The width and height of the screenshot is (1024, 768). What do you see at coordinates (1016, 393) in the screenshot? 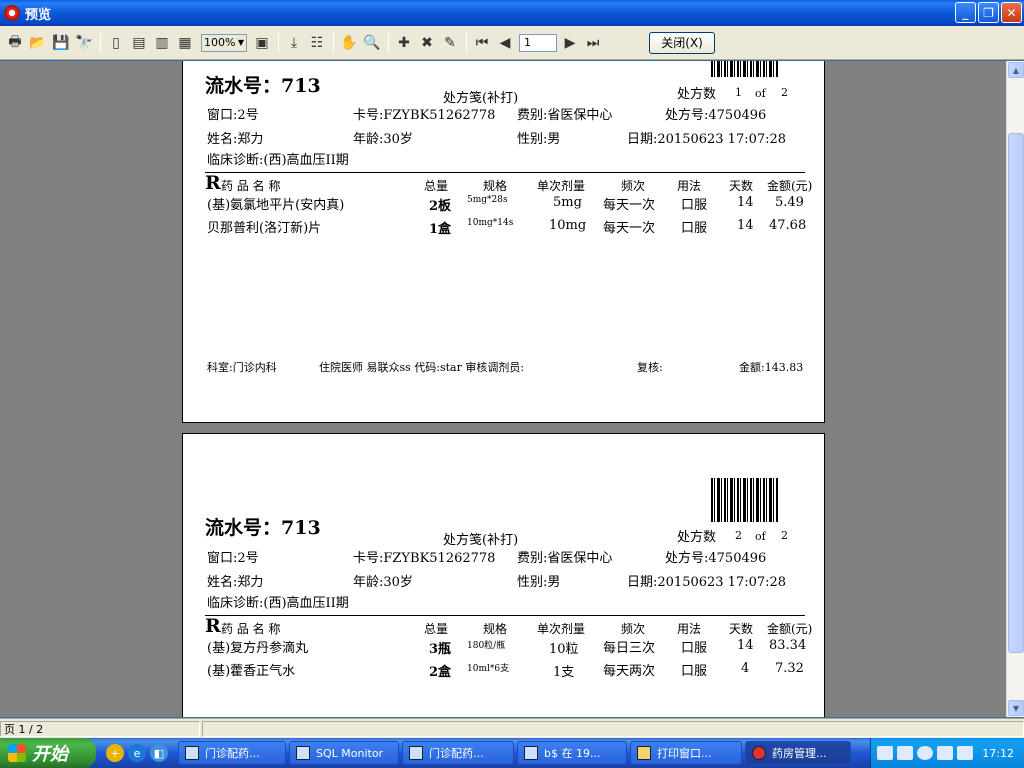
I see `scroll-thumb` at bounding box center [1016, 393].